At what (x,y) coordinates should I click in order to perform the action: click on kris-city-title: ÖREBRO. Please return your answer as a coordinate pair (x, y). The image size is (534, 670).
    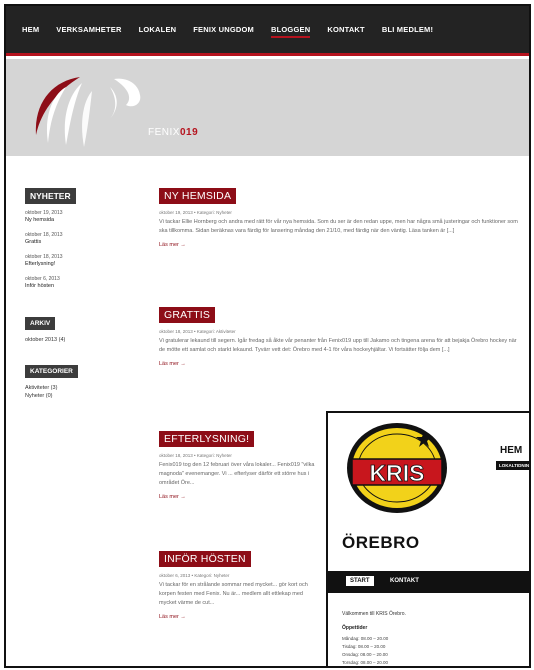
    Looking at the image, I should click on (381, 542).